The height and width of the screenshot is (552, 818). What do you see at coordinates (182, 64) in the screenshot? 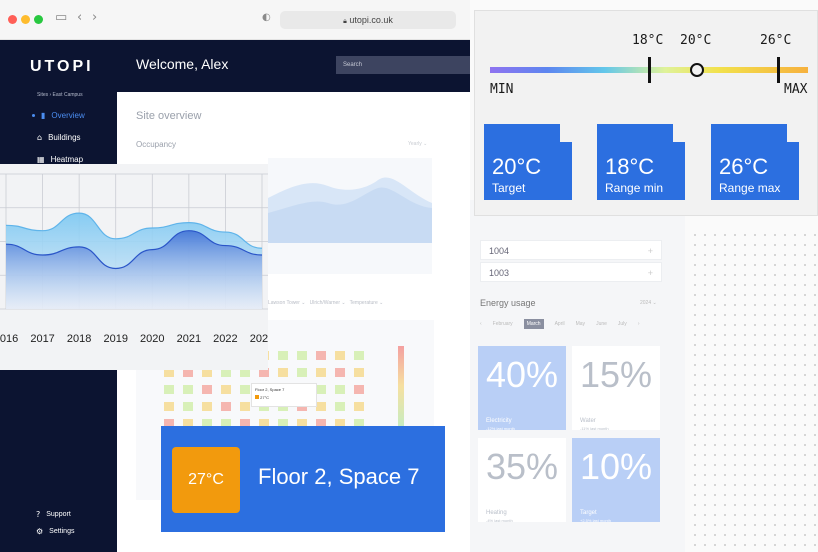
I see `welcome-text: Welcome, Alex` at bounding box center [182, 64].